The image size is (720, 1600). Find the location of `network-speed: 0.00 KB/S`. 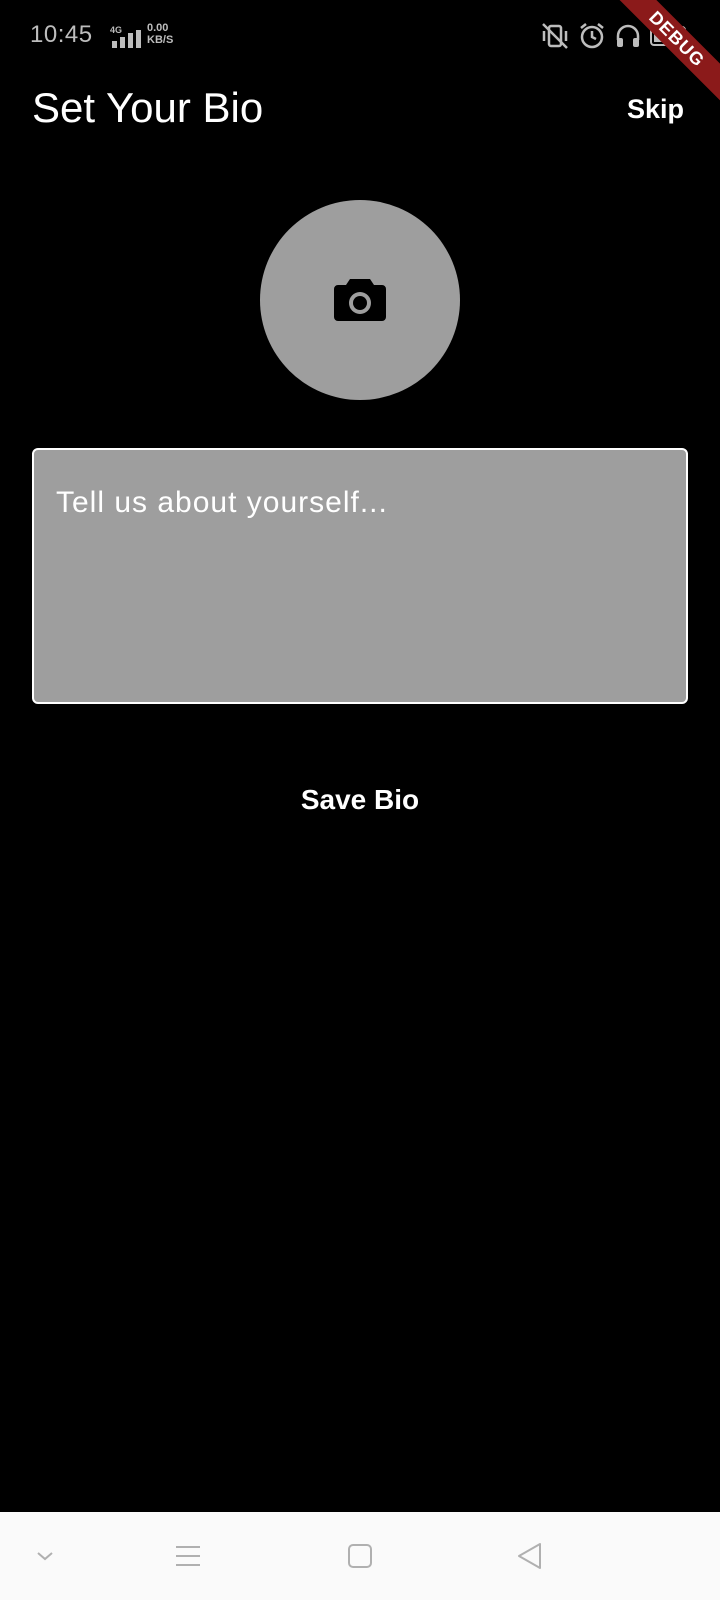

network-speed: 0.00 KB/S is located at coordinates (167, 34).